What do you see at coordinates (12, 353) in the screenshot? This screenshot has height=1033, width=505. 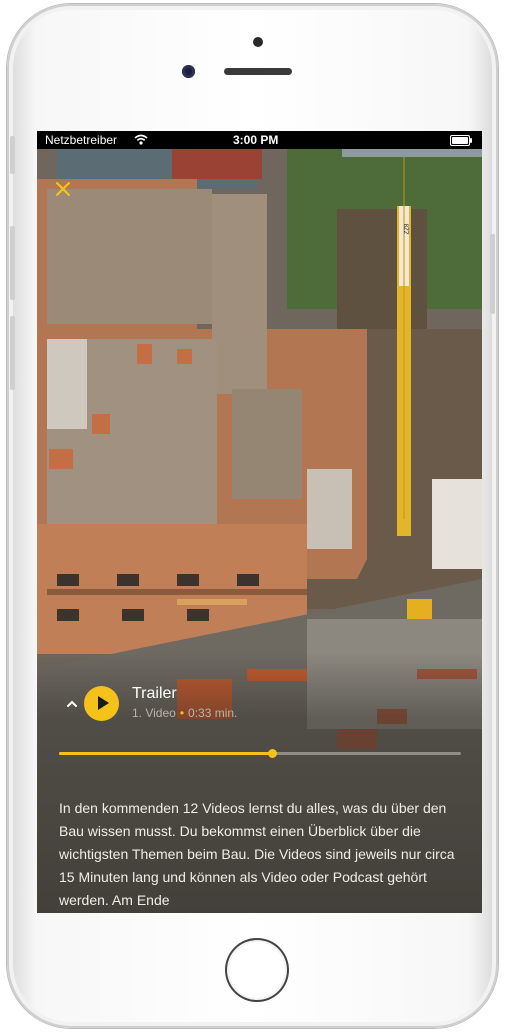 I see `volume-down-button` at bounding box center [12, 353].